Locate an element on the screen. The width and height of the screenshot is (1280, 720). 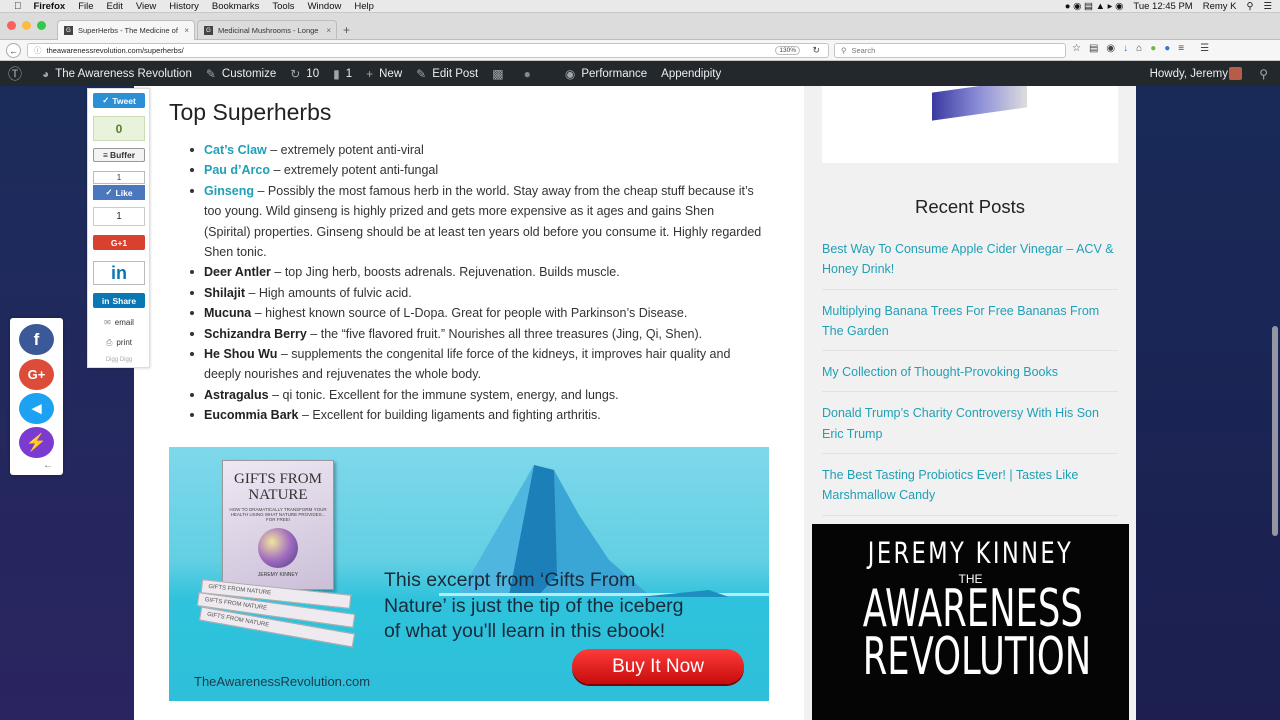
menu-bookmarks: Bookmarks is located at coordinates (236, 6).